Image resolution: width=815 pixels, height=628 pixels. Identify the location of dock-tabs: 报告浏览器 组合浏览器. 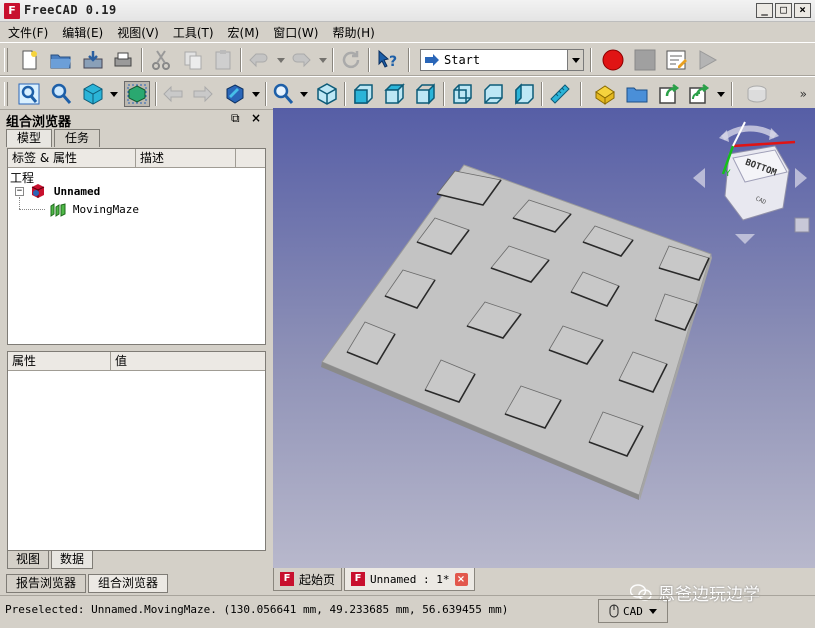
(88, 583).